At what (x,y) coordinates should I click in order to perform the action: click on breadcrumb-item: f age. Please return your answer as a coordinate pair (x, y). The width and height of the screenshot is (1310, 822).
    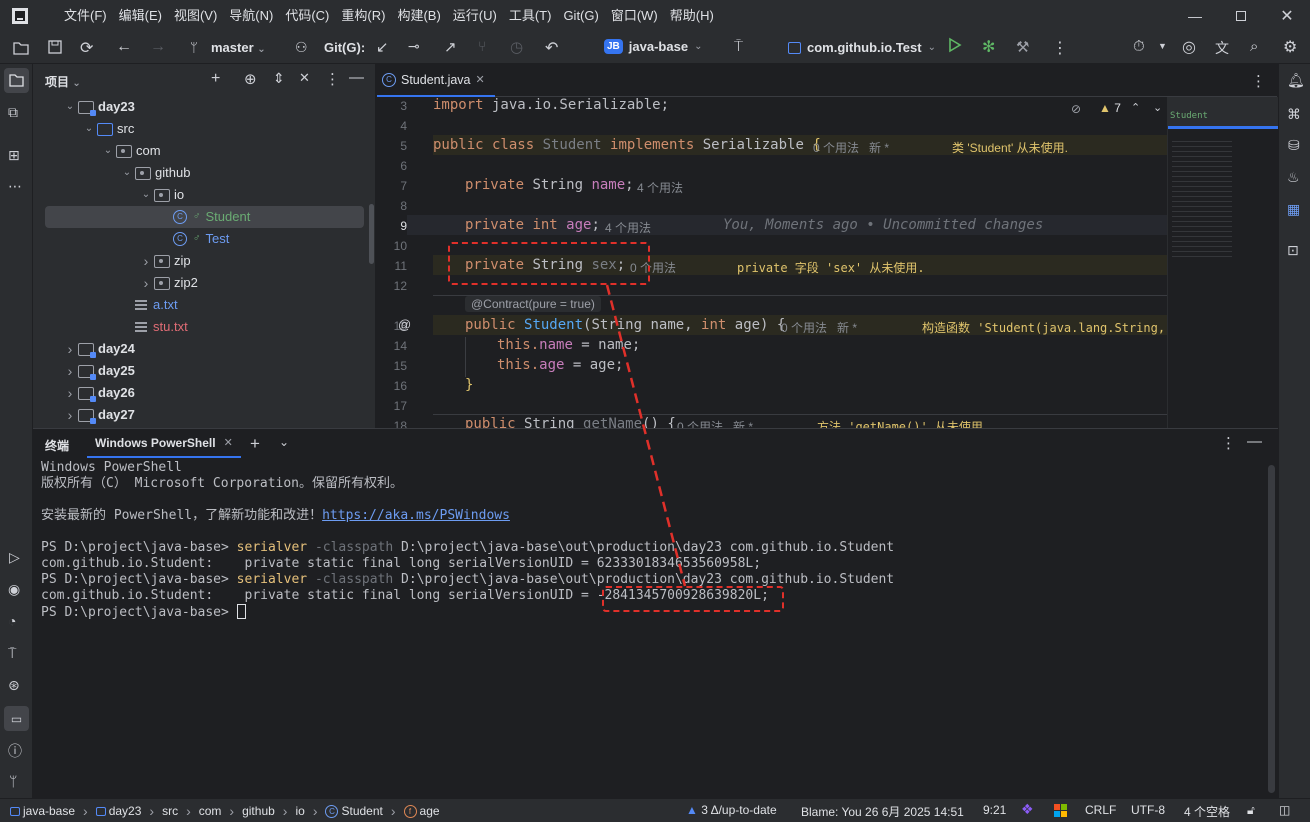
    Looking at the image, I should click on (421, 811).